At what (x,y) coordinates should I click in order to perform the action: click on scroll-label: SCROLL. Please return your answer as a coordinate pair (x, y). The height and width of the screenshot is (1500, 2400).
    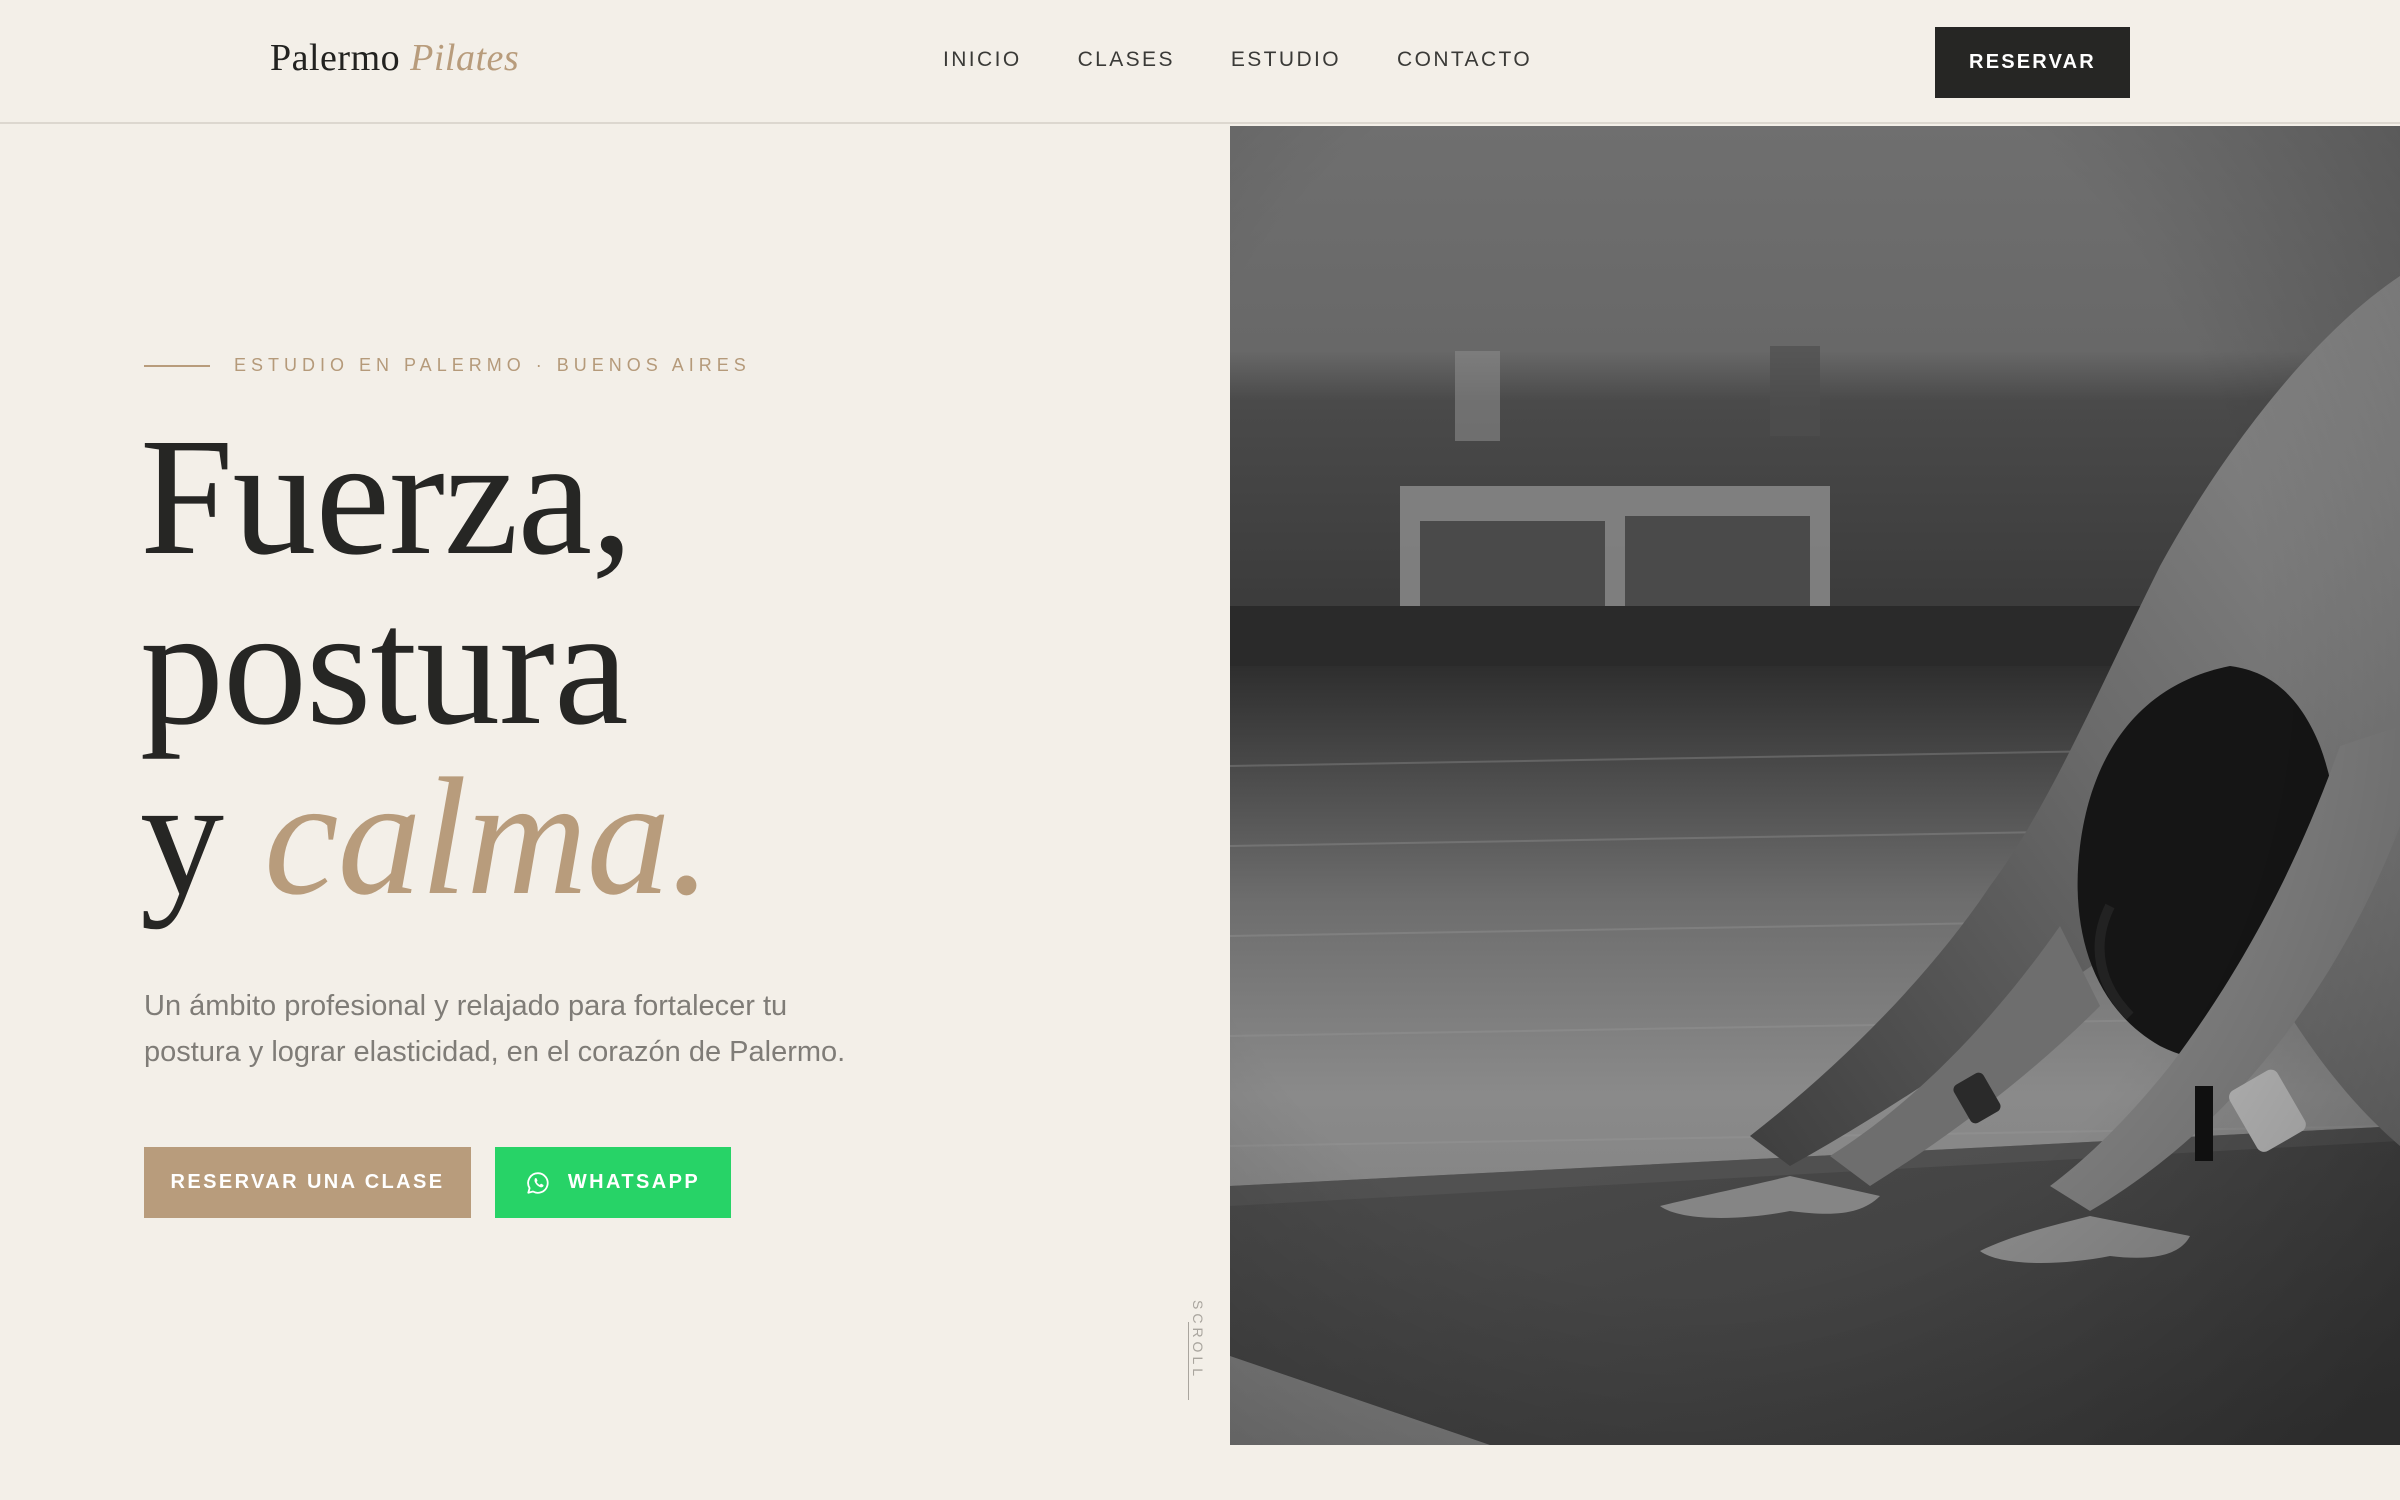
    Looking at the image, I should click on (1198, 1340).